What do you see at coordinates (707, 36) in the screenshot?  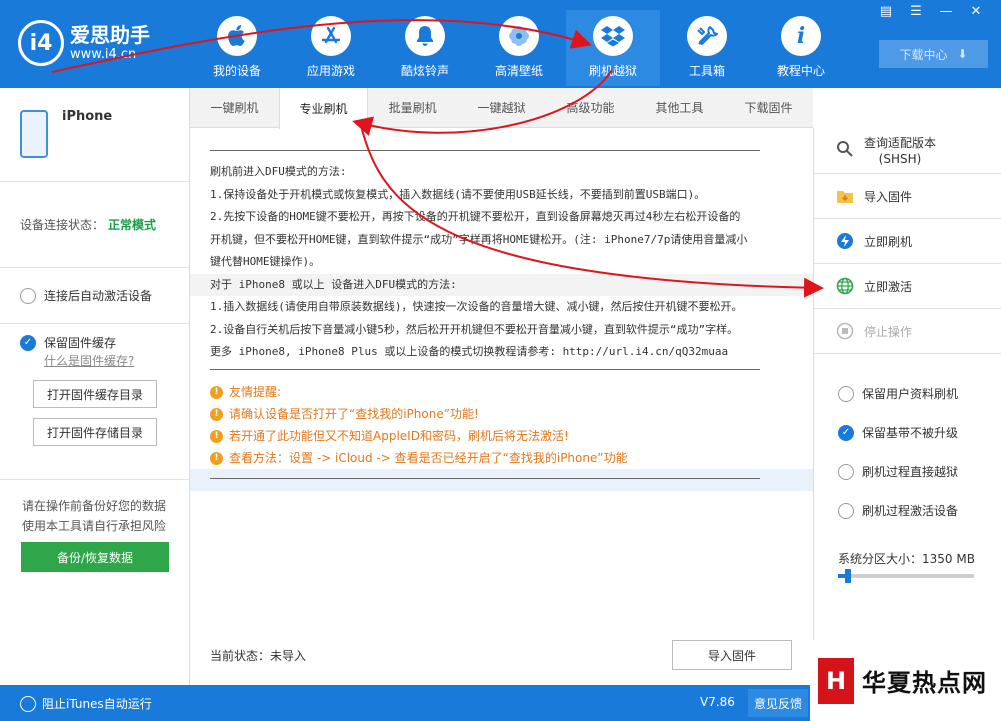 I see `tools-icon` at bounding box center [707, 36].